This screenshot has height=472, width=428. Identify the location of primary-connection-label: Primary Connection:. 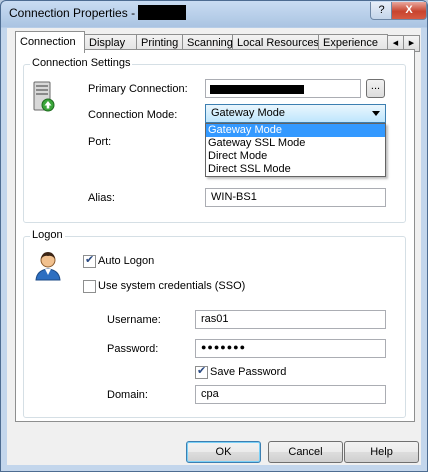
(138, 89).